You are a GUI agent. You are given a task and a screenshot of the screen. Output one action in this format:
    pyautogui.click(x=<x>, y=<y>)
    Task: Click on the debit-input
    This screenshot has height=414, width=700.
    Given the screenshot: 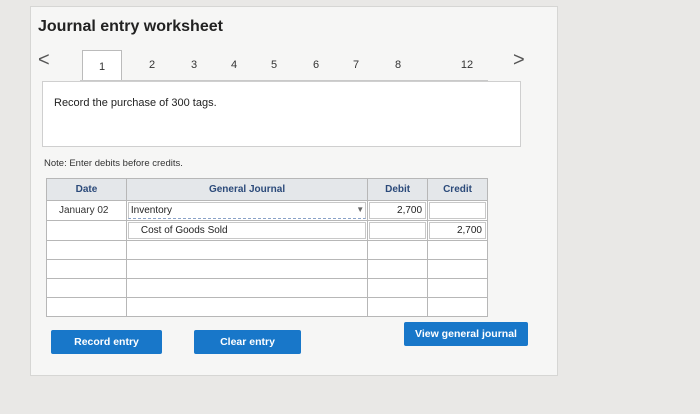 What is the action you would take?
    pyautogui.click(x=398, y=230)
    